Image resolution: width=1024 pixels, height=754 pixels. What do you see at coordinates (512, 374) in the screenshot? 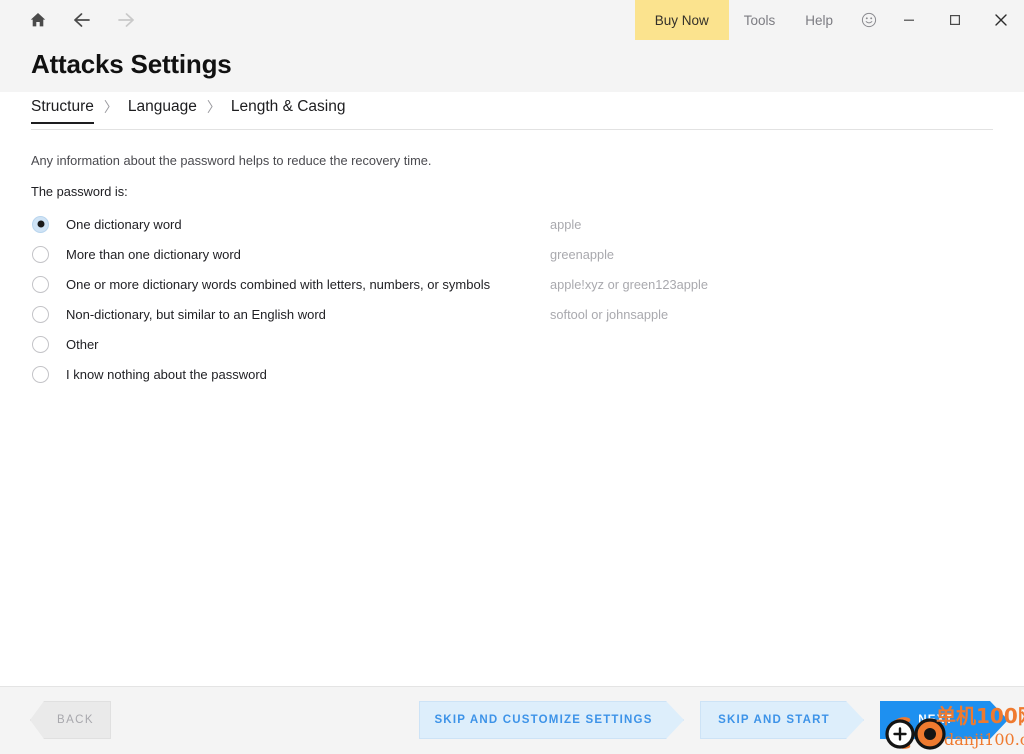
I see `radio-option-know-nothing: I know nothing about the password` at bounding box center [512, 374].